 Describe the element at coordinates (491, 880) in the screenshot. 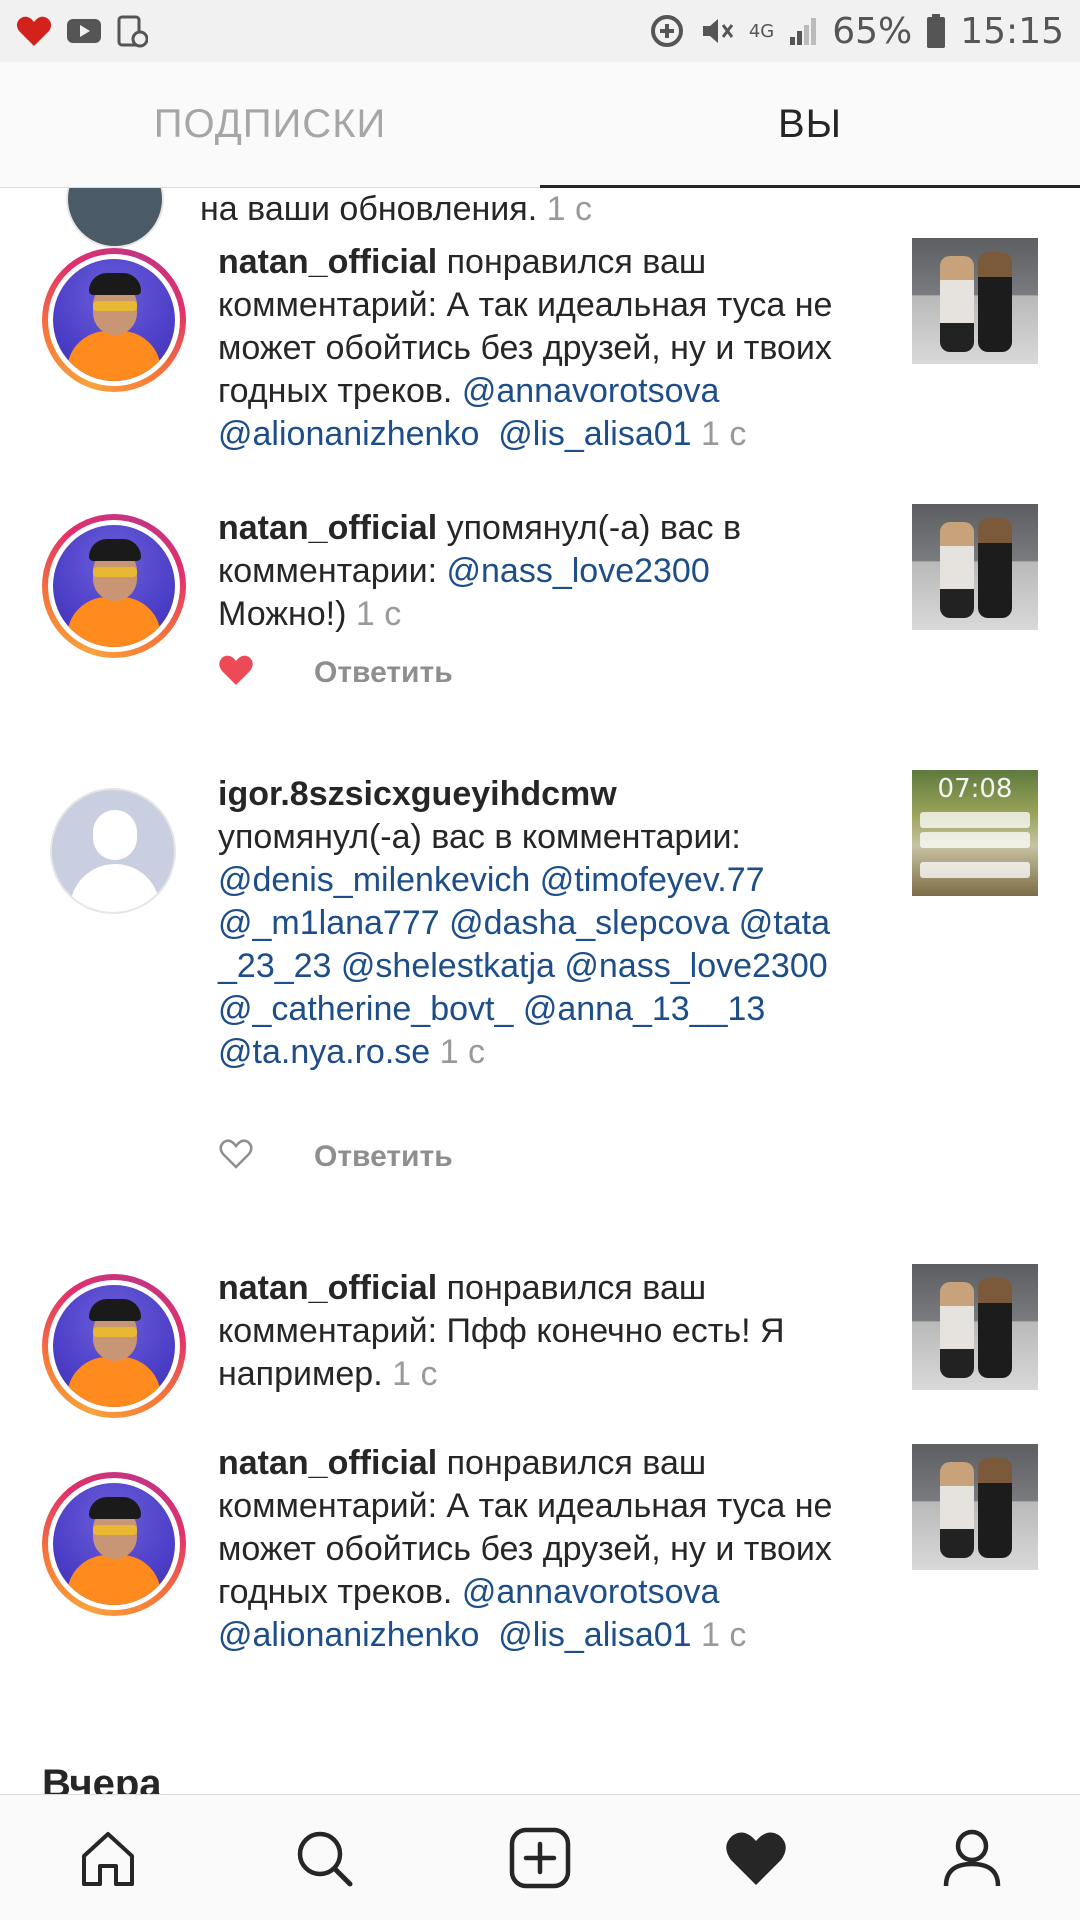

I see `mention-link: @denis_milenkevich @timofeyev.77` at that location.